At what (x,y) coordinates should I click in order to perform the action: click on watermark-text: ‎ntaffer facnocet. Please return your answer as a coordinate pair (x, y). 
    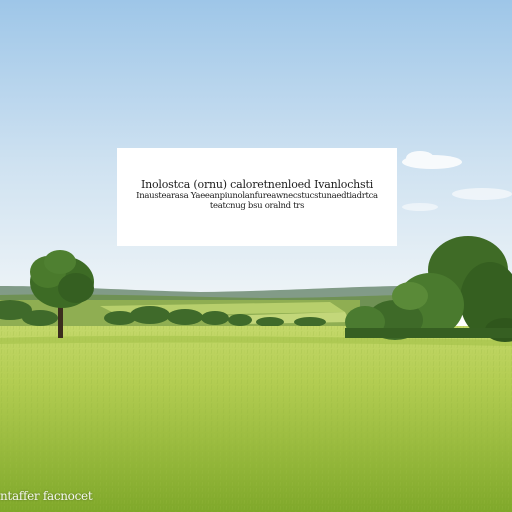
    Looking at the image, I should click on (46, 496).